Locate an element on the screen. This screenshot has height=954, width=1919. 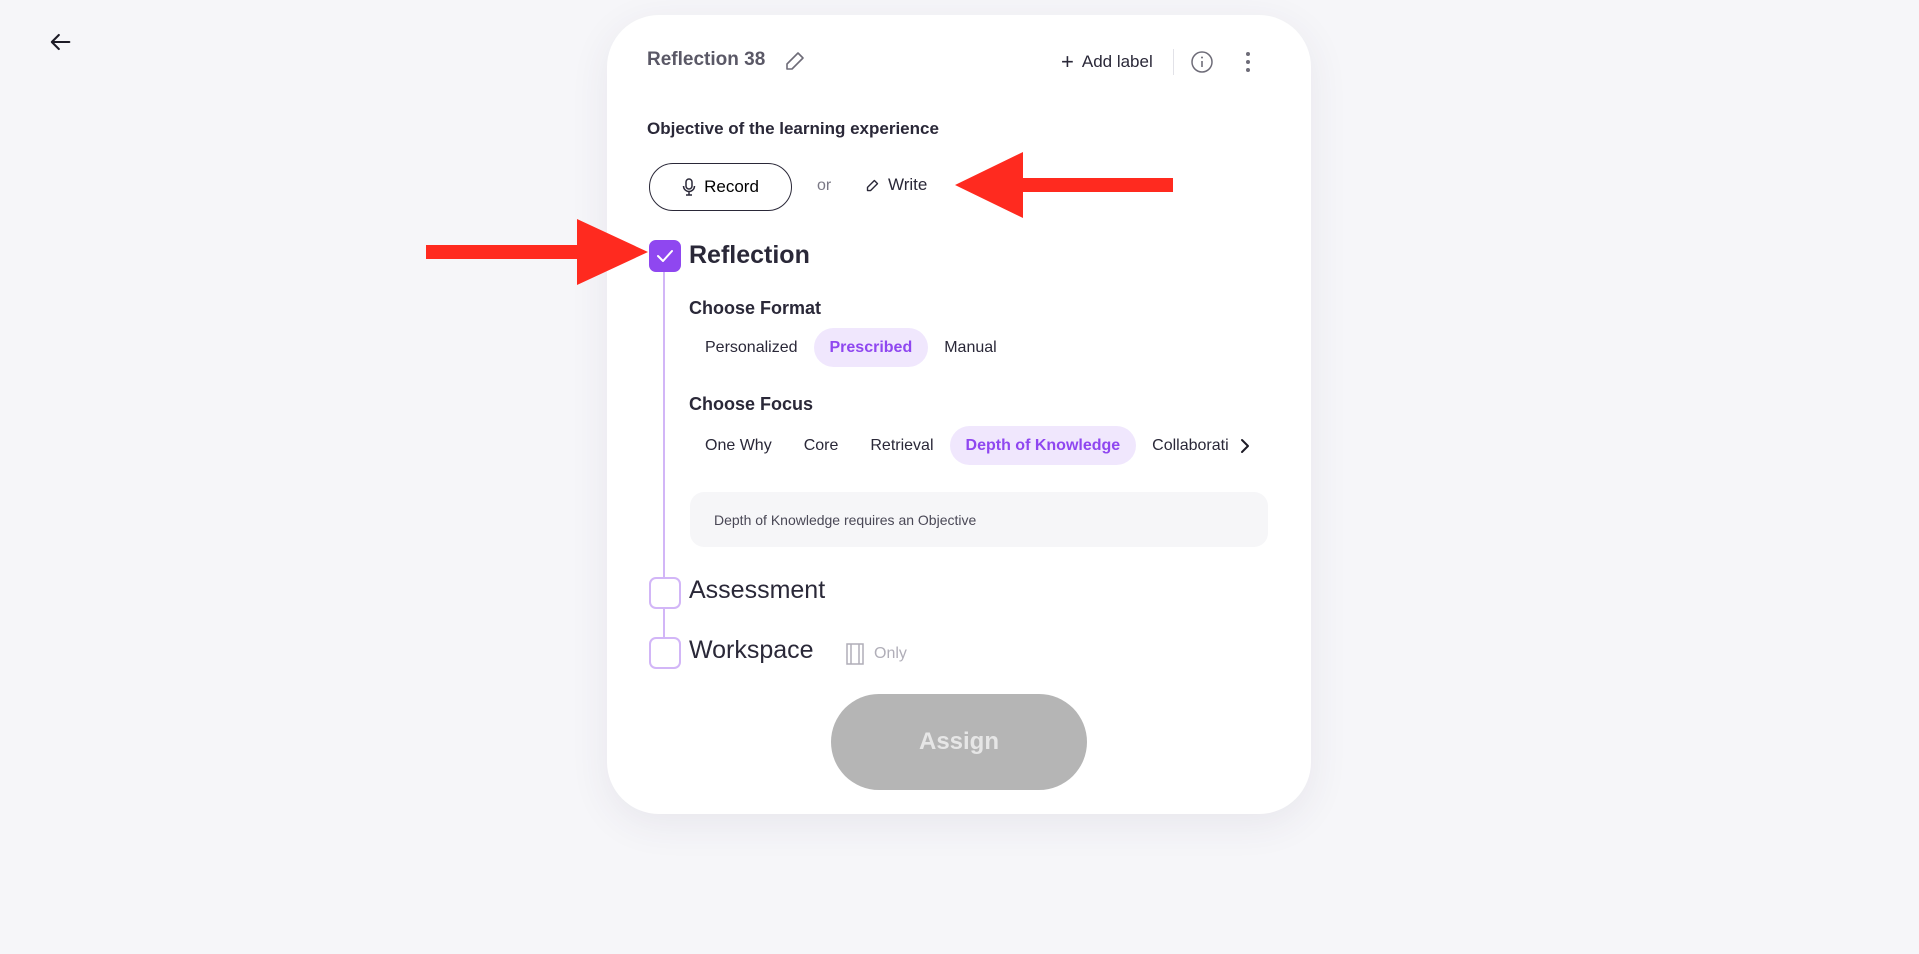
more-options-icon is located at coordinates (1248, 62).